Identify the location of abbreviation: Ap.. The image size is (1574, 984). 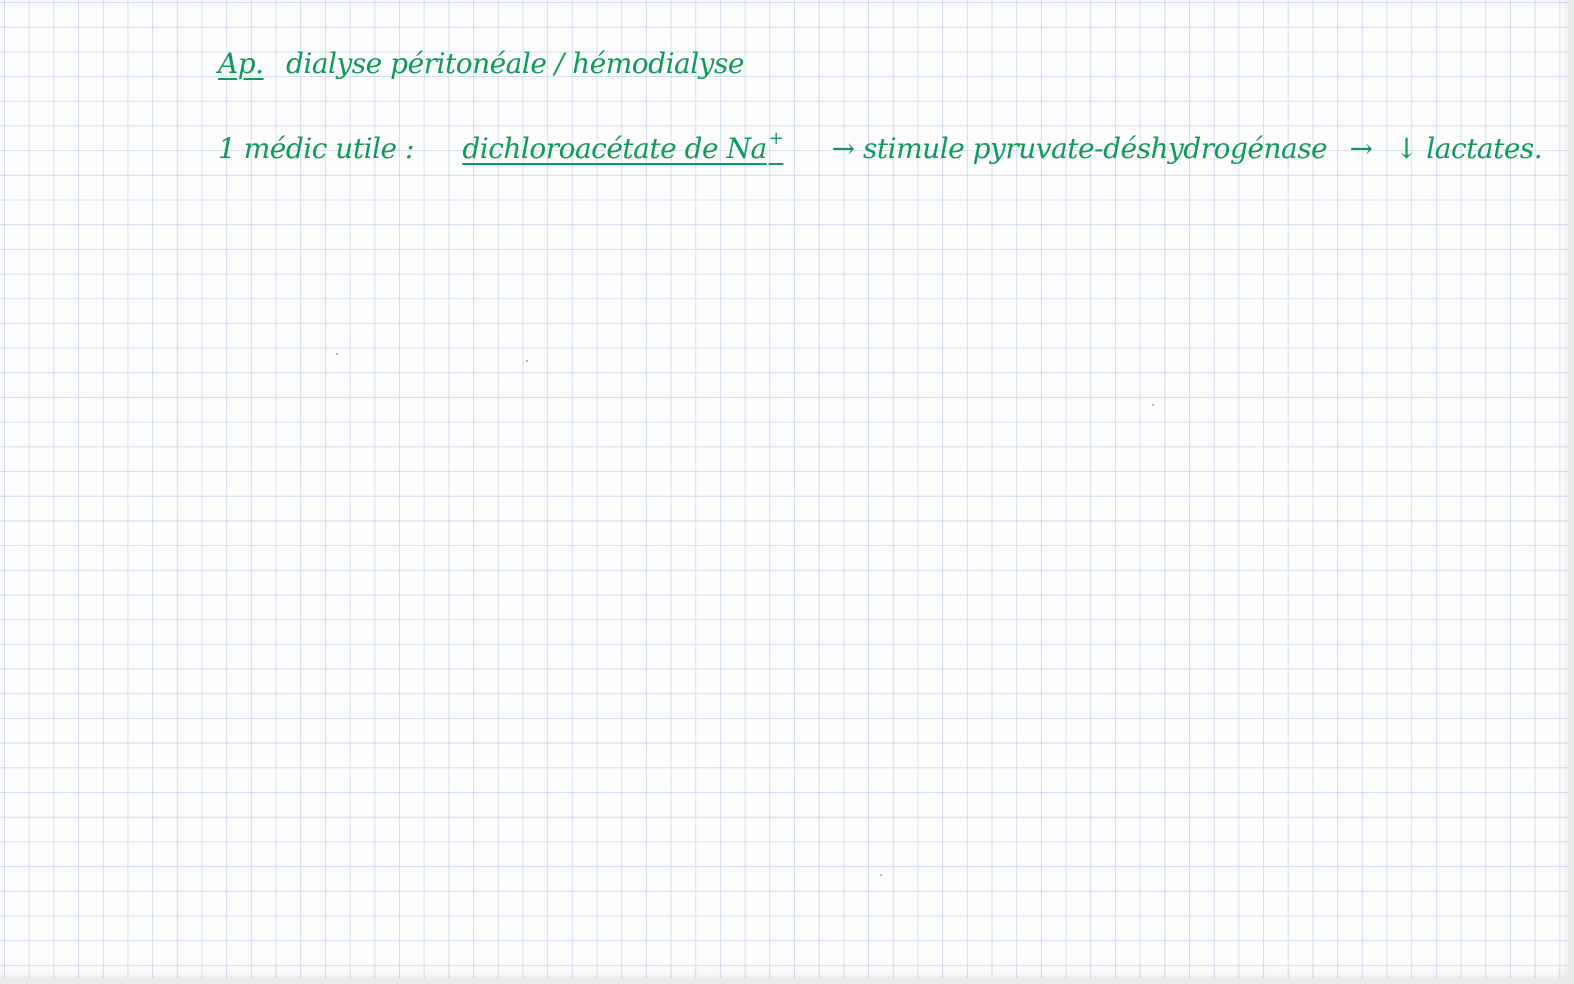
(241, 63).